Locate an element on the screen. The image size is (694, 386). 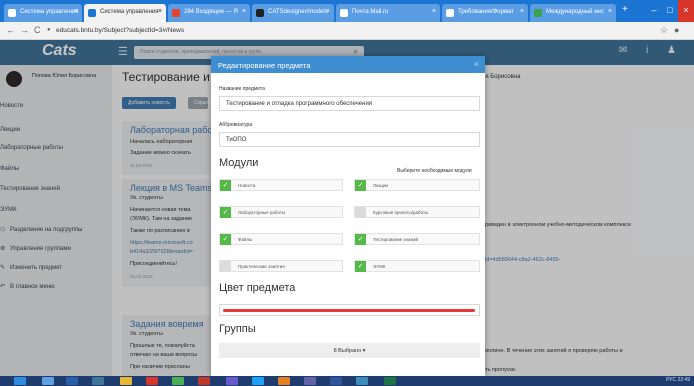
maximize-icon: □ is located at coordinates (670, 11).